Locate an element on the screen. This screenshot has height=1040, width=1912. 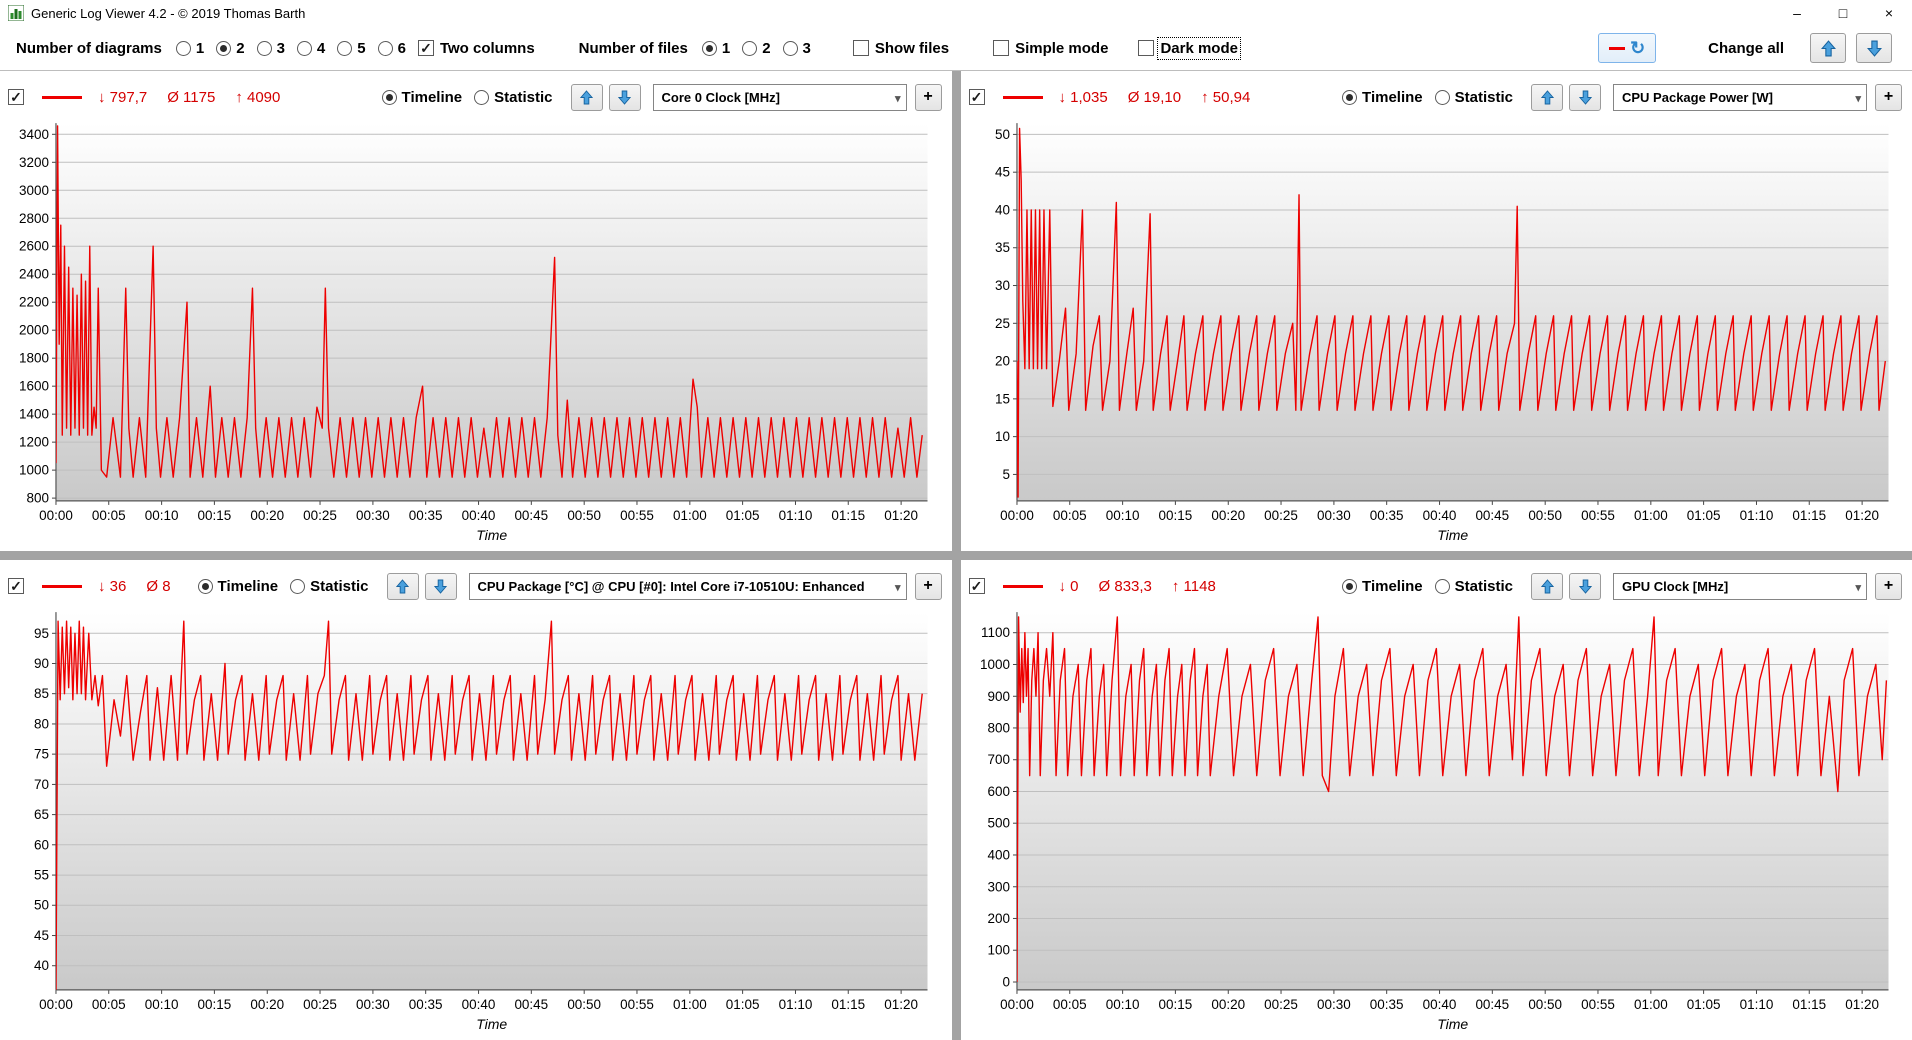
svg-text: 600 is located at coordinates (998, 791).